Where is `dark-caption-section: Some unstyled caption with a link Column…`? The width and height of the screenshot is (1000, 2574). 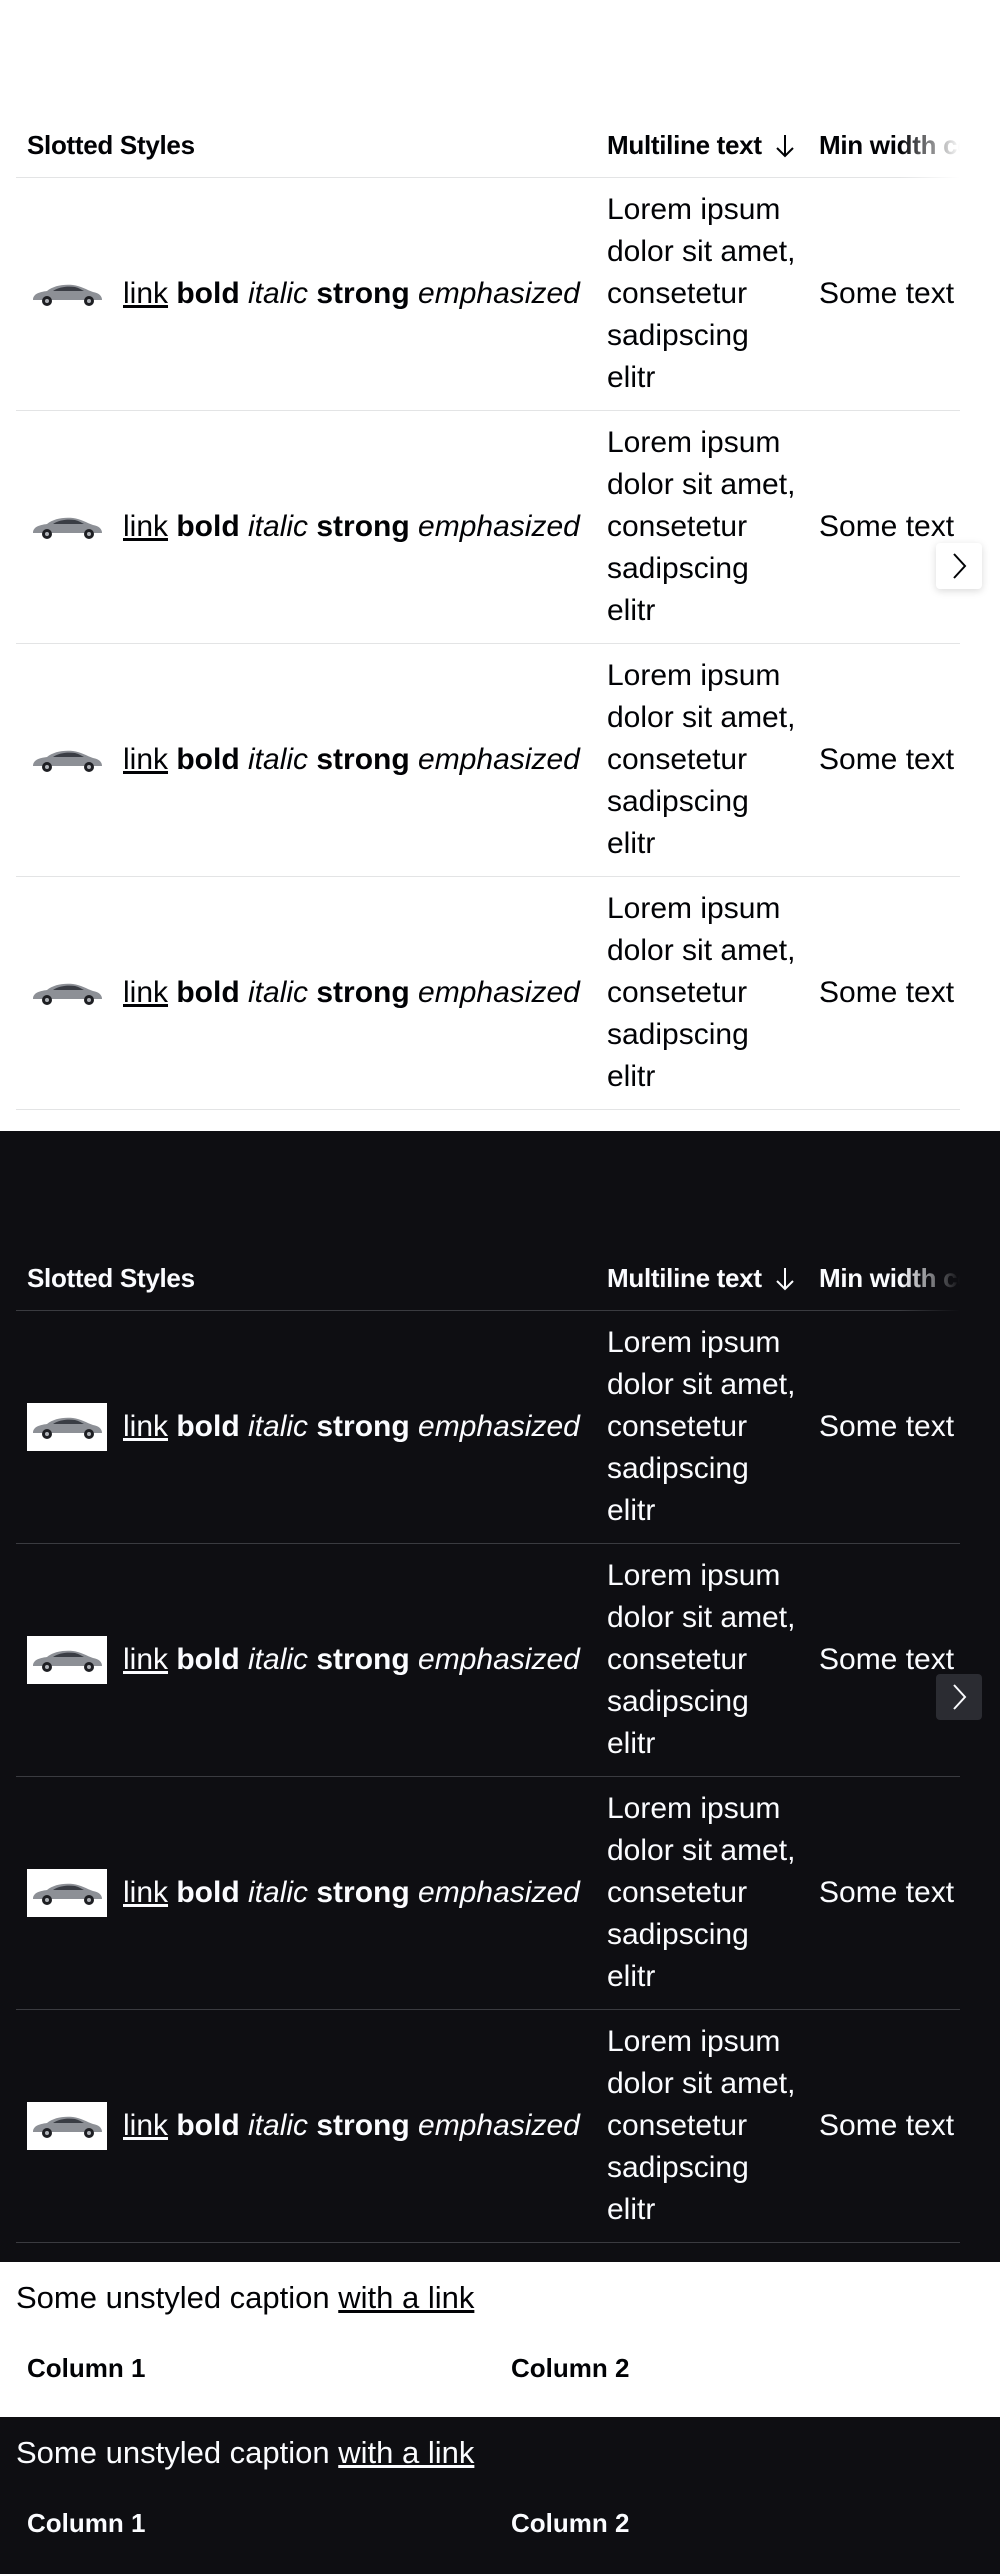 dark-caption-section: Some unstyled caption with a link Column… is located at coordinates (500, 2495).